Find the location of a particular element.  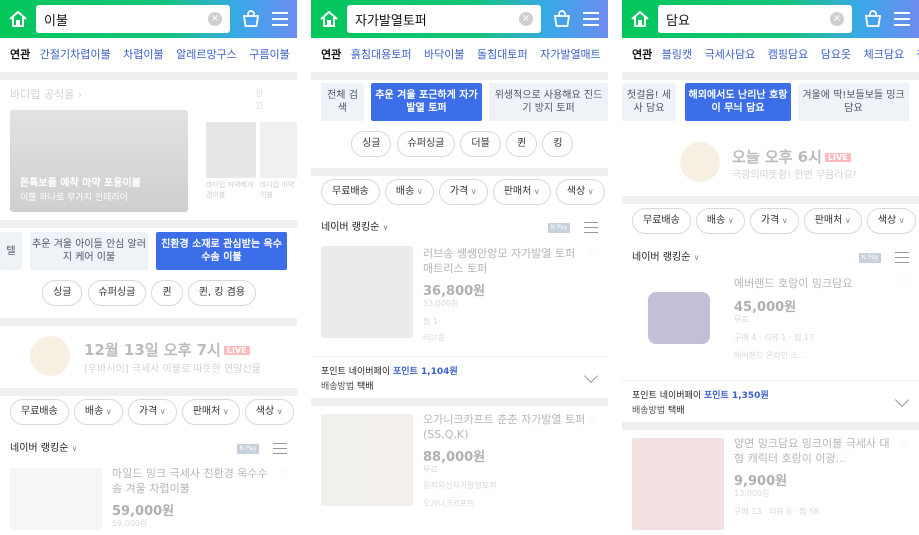

related-keyword: 자가발열매트 is located at coordinates (570, 54).